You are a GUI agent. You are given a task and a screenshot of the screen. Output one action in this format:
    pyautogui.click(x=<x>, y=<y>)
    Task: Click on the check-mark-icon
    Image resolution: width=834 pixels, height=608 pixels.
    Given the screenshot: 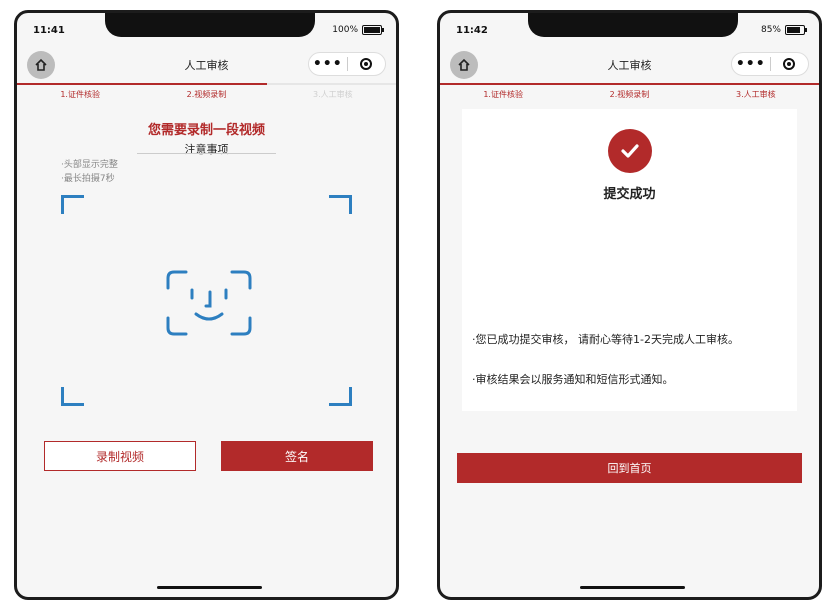 What is the action you would take?
    pyautogui.click(x=629, y=151)
    